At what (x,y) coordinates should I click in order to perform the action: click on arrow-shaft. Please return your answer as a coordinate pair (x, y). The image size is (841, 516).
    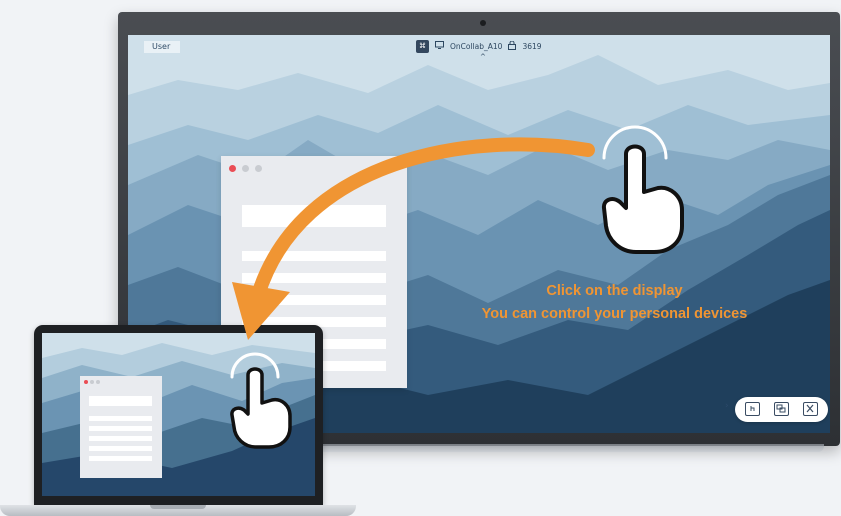
    Looking at the image, I should click on (423, 219).